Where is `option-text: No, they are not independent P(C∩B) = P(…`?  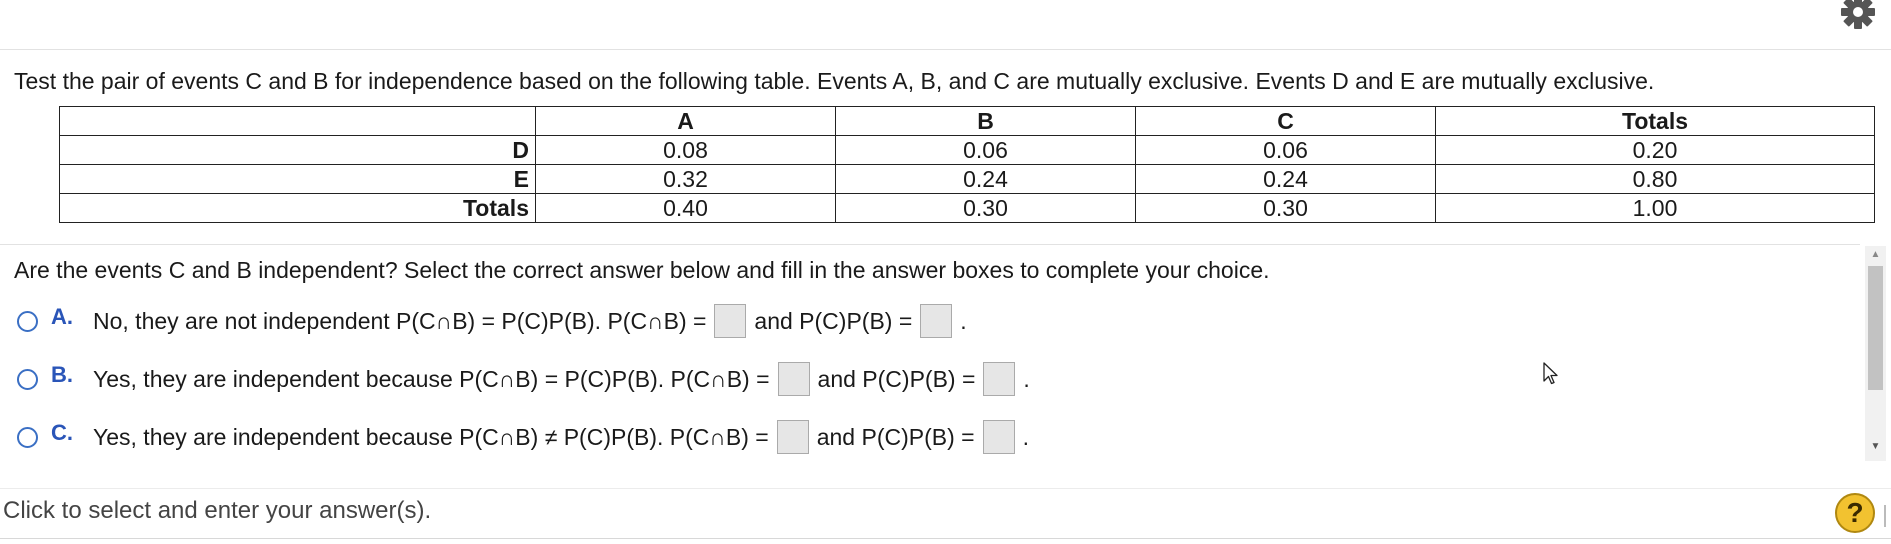
option-text: No, they are not independent P(C∩B) = P(… is located at coordinates (400, 320).